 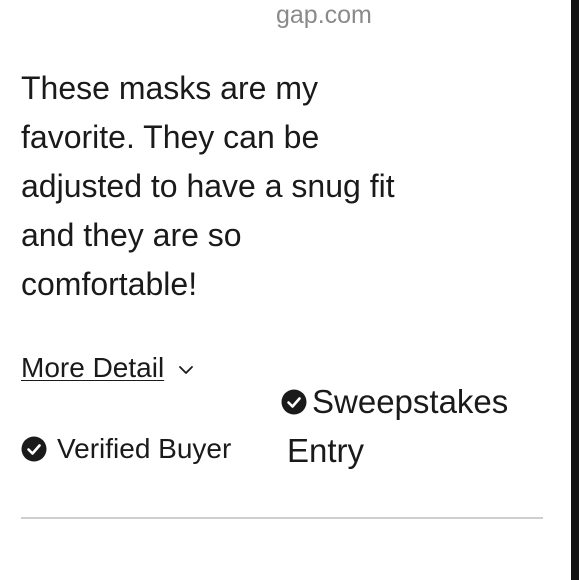 I want to click on chevron-down-icon, so click(x=186, y=370).